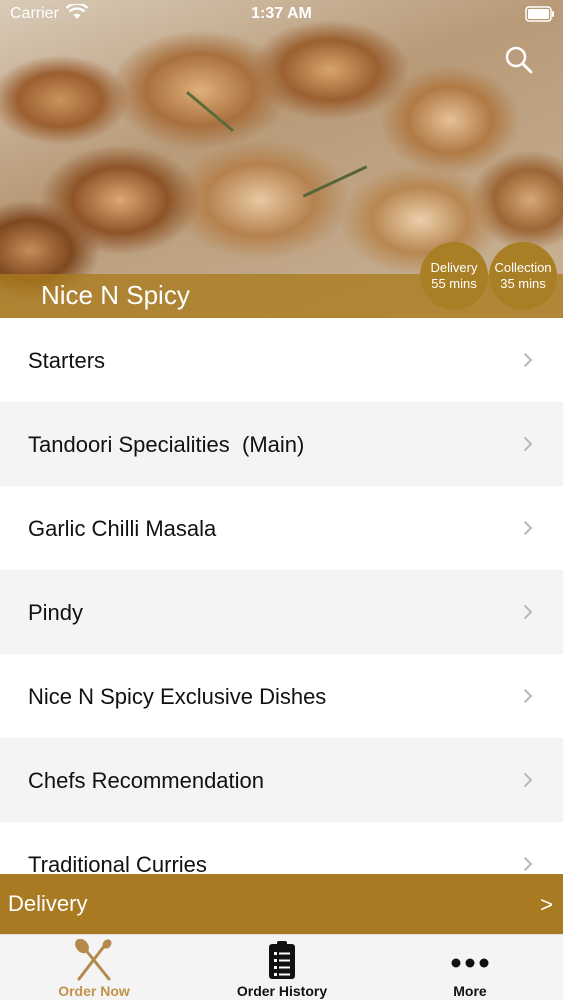  I want to click on menu-category-chefs-recommendation: Chefs Recommendation, so click(281, 780).